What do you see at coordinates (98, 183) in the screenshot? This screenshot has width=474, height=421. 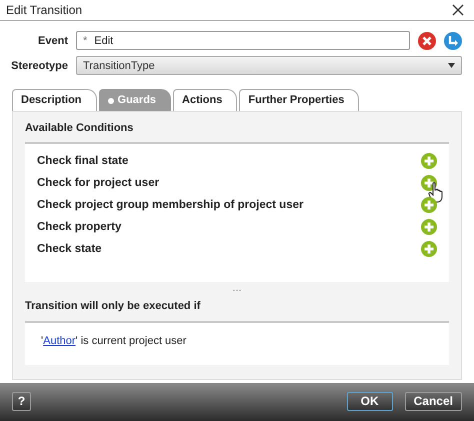 I see `condition-label: Check for project user` at bounding box center [98, 183].